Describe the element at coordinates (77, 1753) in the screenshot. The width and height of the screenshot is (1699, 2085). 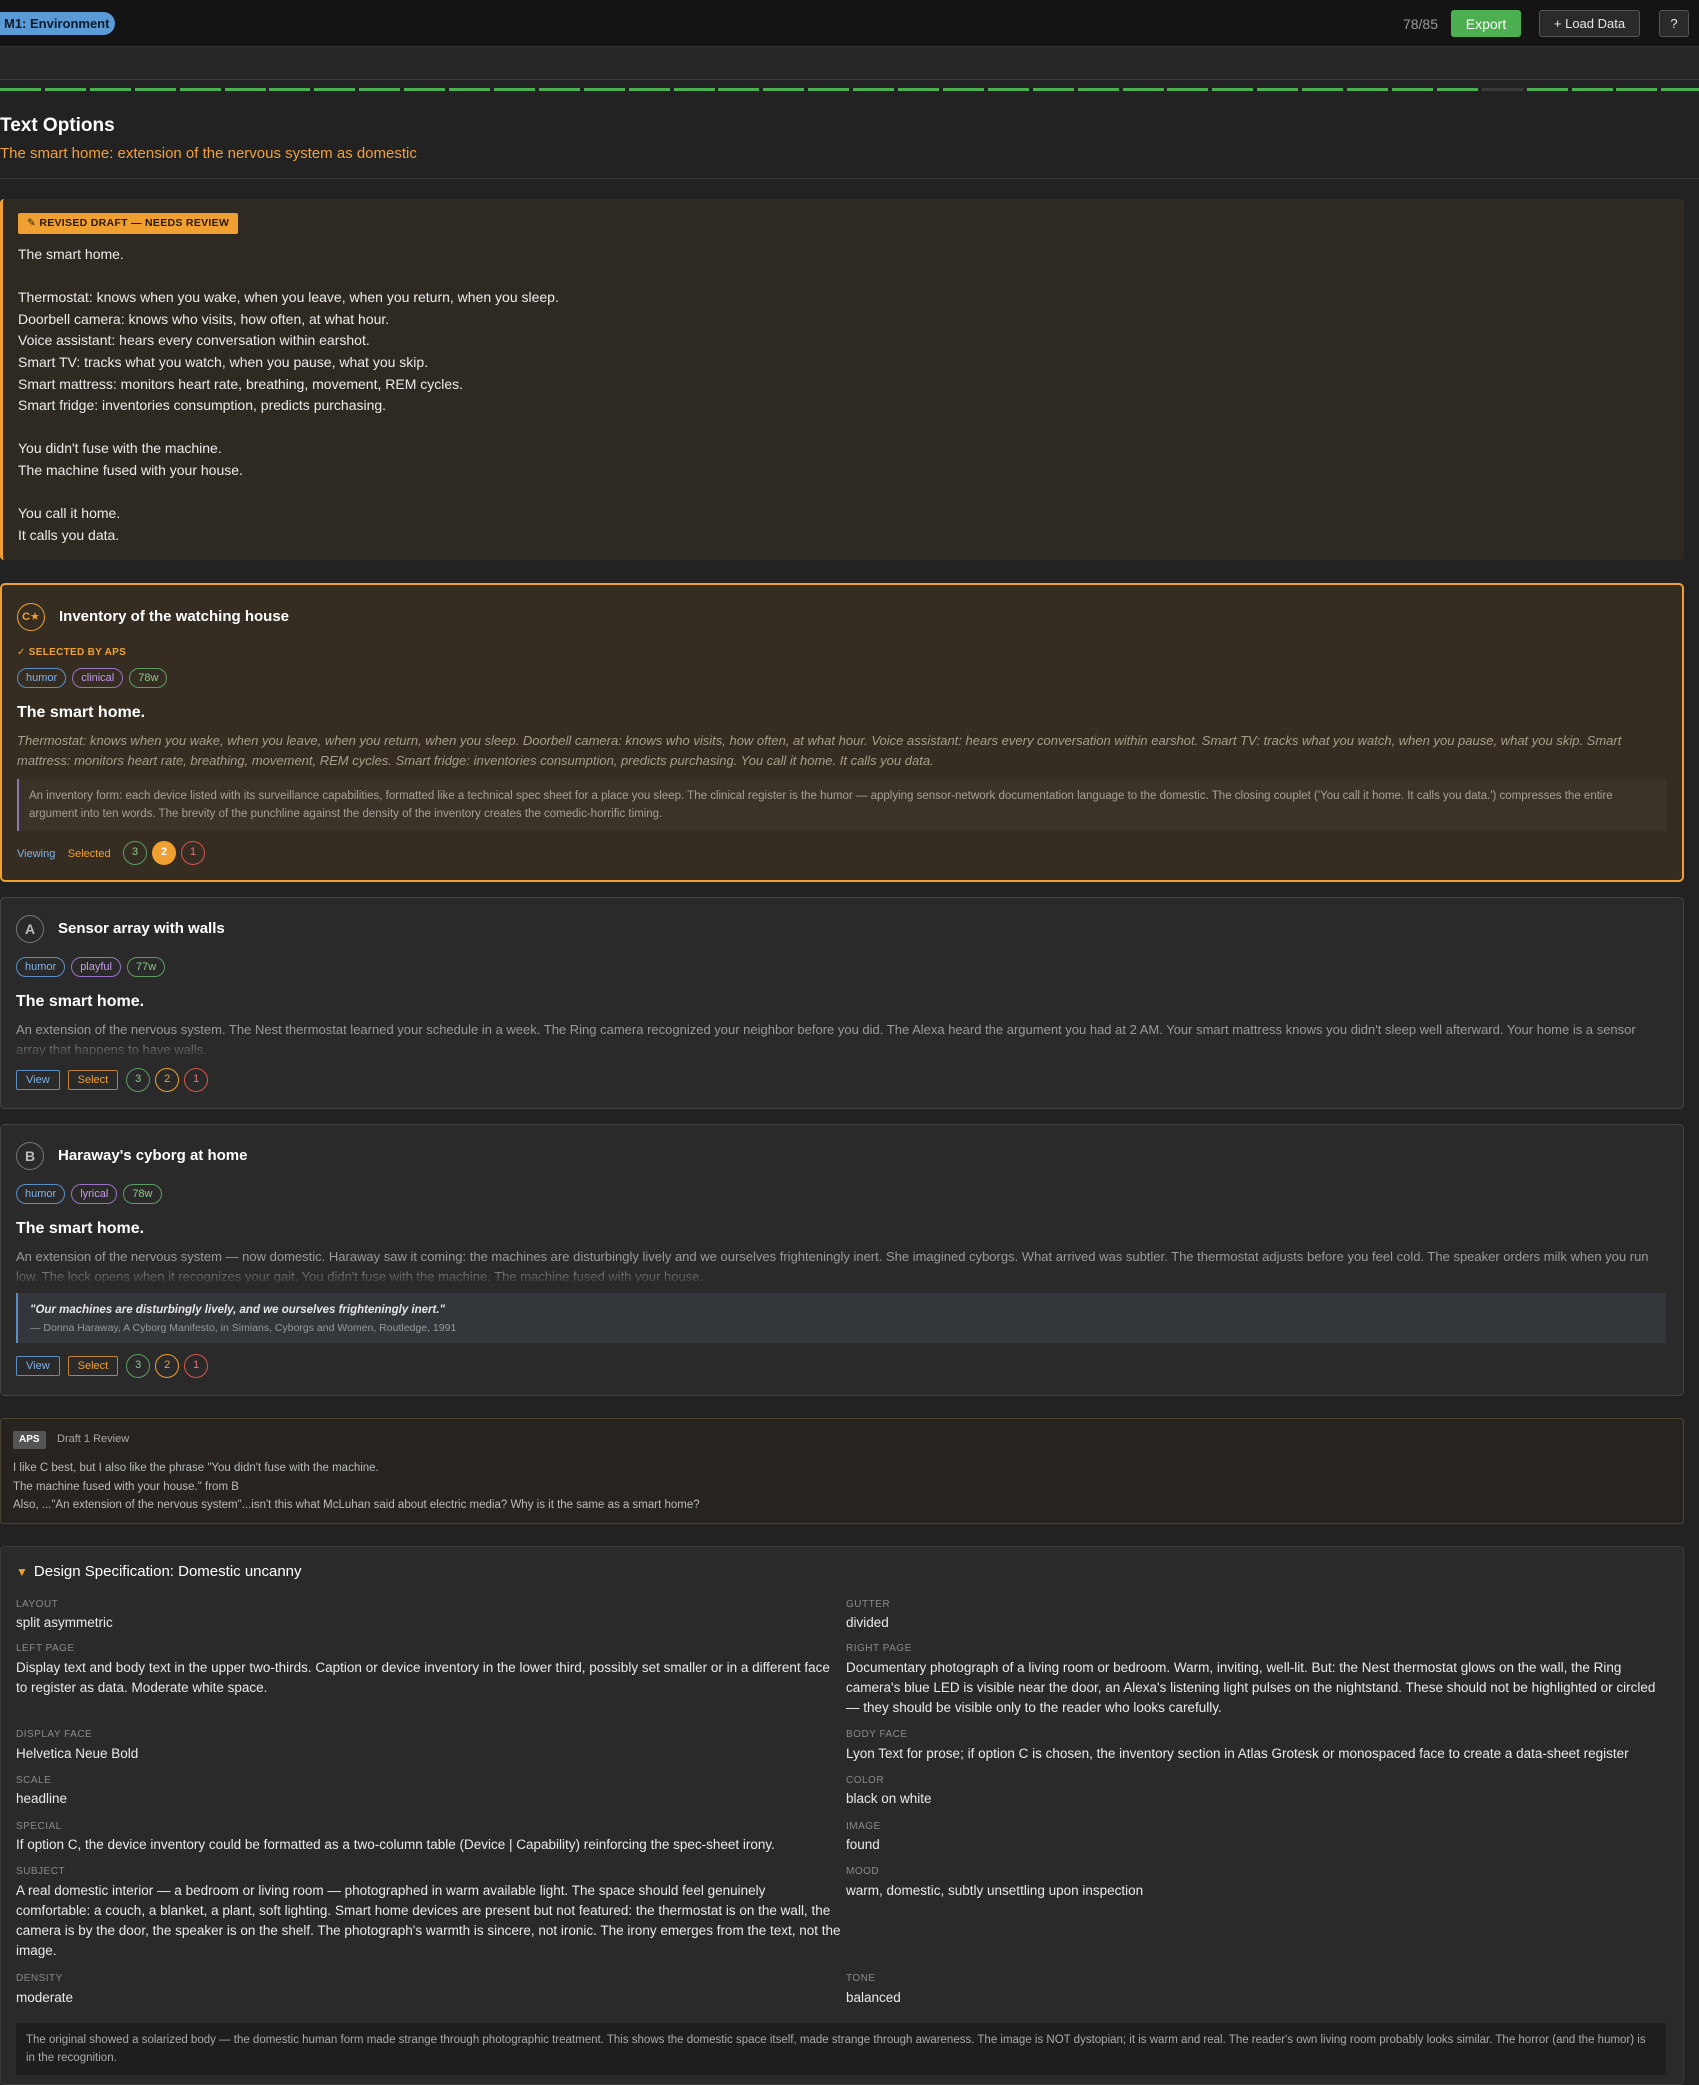
I see `field-value: Helvetica Neue Bold` at that location.